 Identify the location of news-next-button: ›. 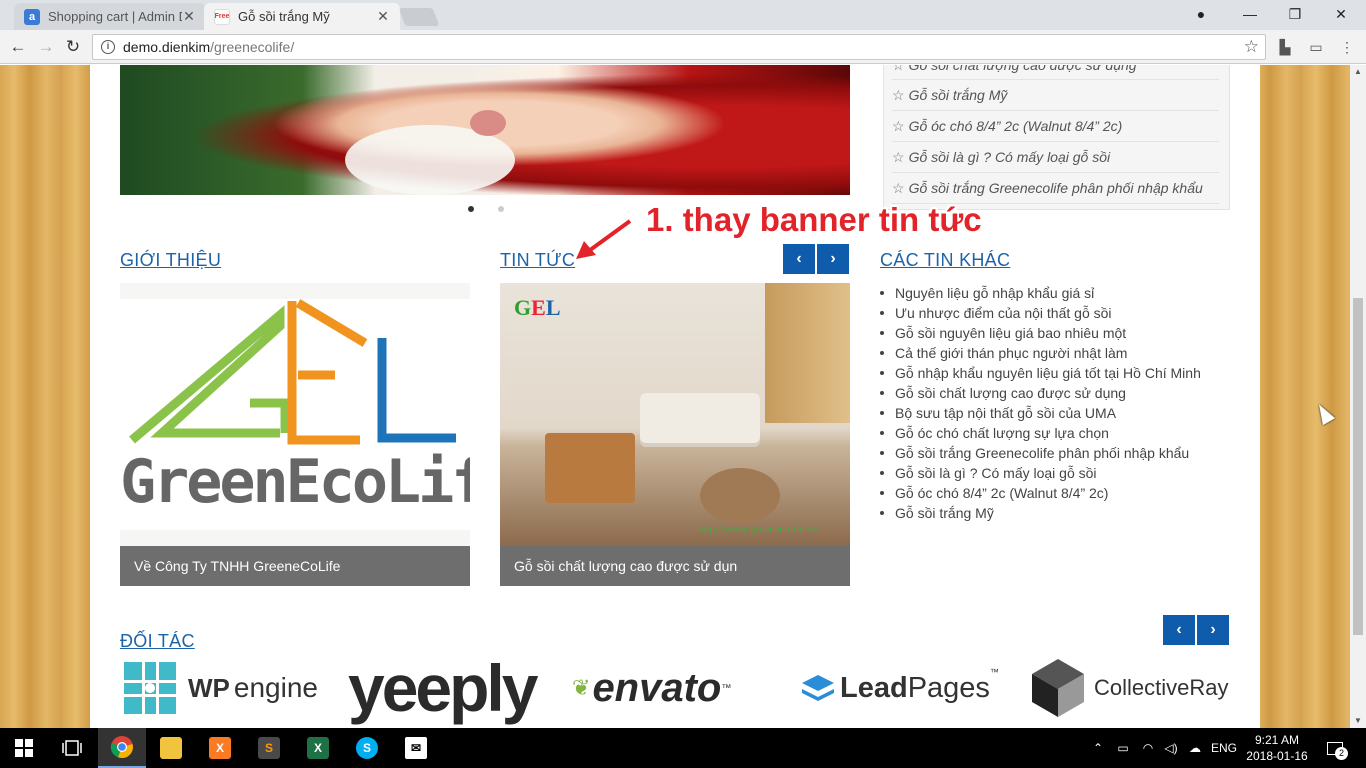
(833, 259).